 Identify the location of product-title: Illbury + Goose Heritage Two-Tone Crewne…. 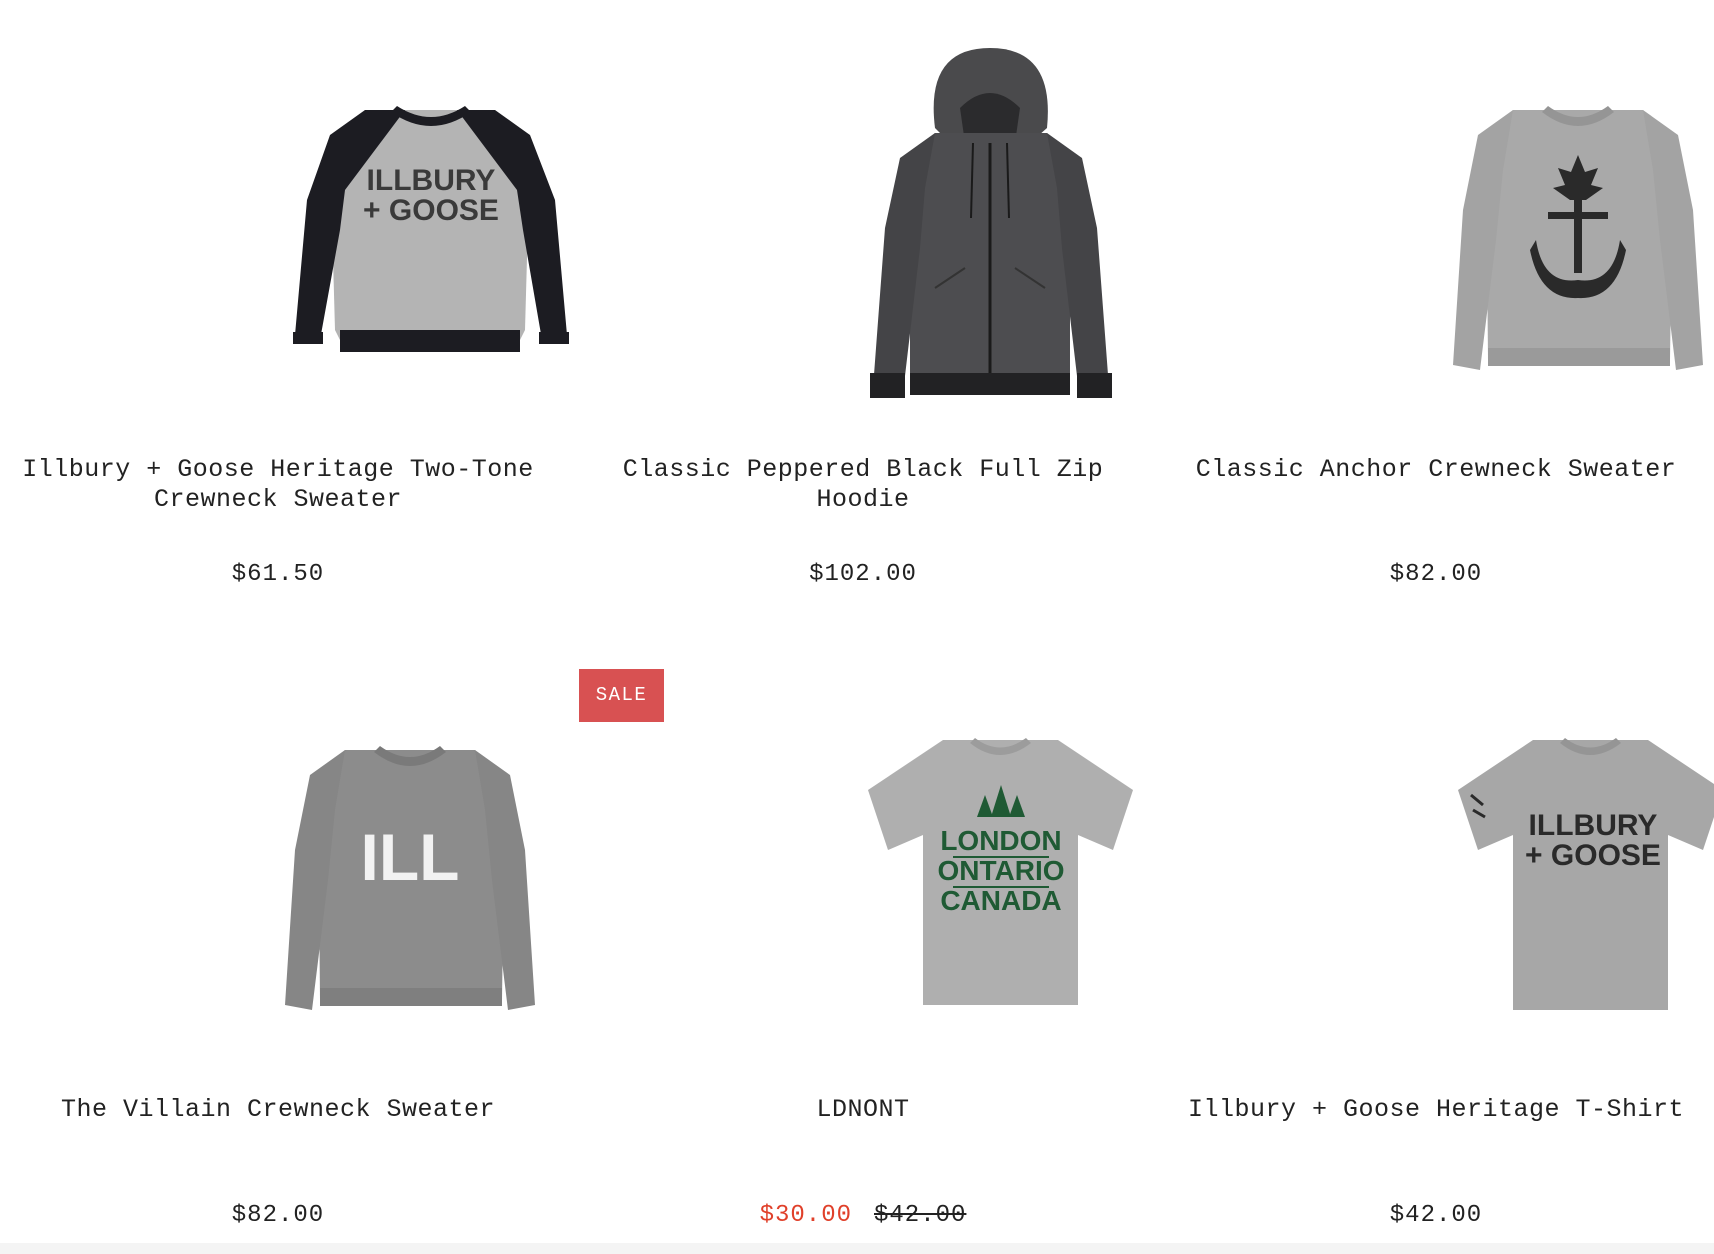
(278, 485).